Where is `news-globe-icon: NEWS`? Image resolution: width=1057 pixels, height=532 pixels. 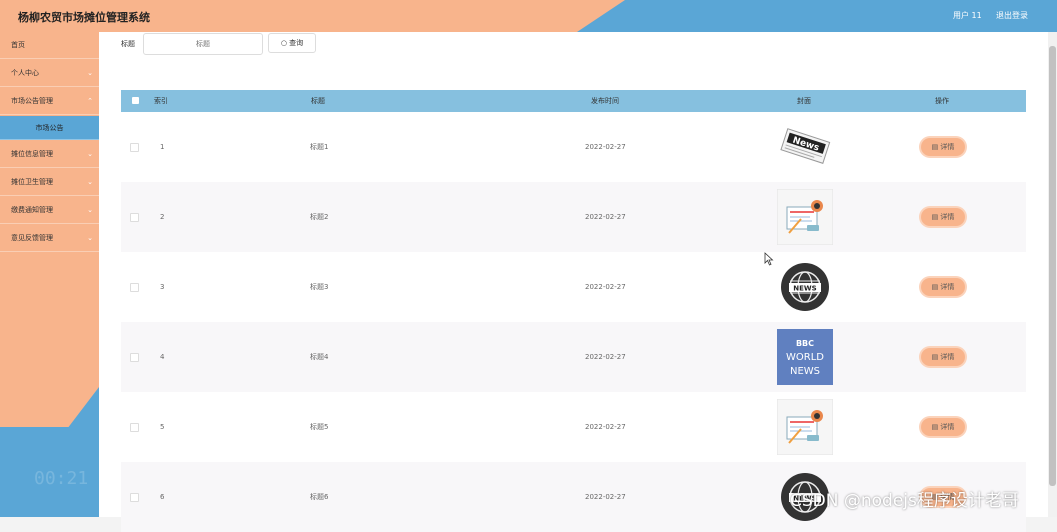
news-globe-icon: NEWS is located at coordinates (805, 287).